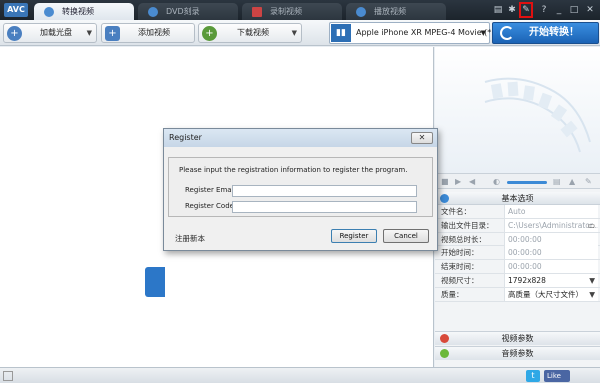 This screenshot has height=383, width=600. I want to click on maximize-button: □, so click(574, 10).